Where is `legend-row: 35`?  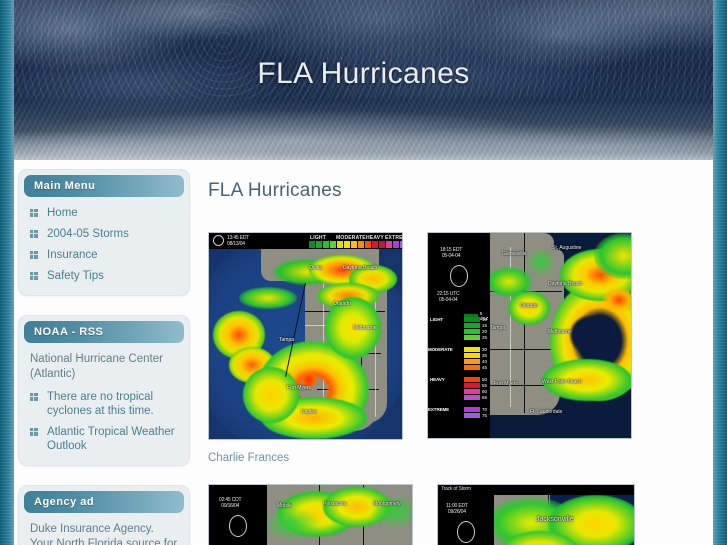 legend-row: 35 is located at coordinates (475, 355).